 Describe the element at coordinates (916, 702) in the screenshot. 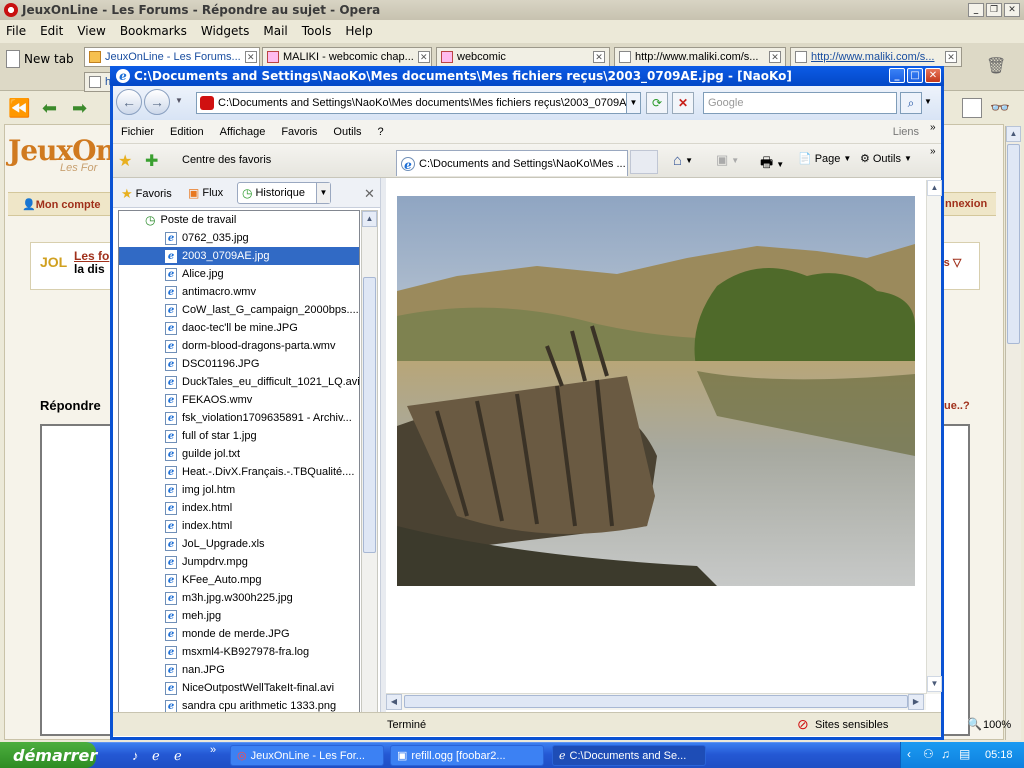

I see `scroll-right-icon: ▶` at that location.